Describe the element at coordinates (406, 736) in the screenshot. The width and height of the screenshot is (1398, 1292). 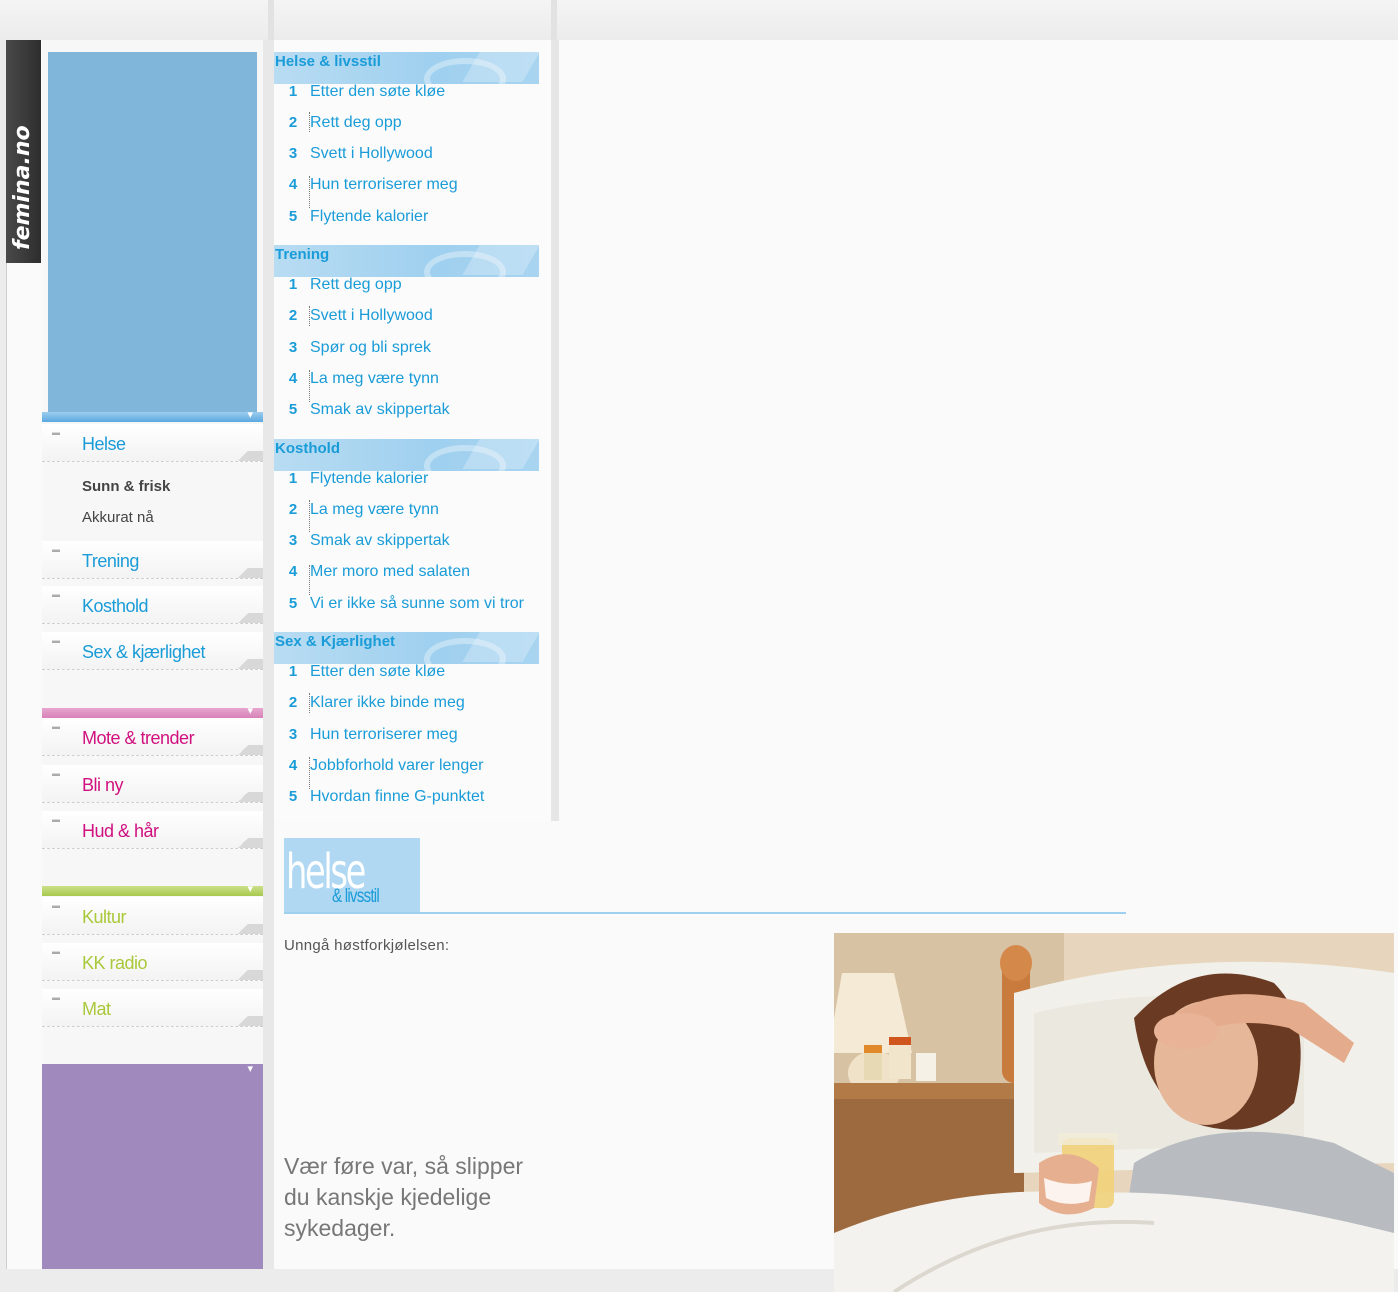
I see `list-item: 3 Hun terroriserer meg` at that location.